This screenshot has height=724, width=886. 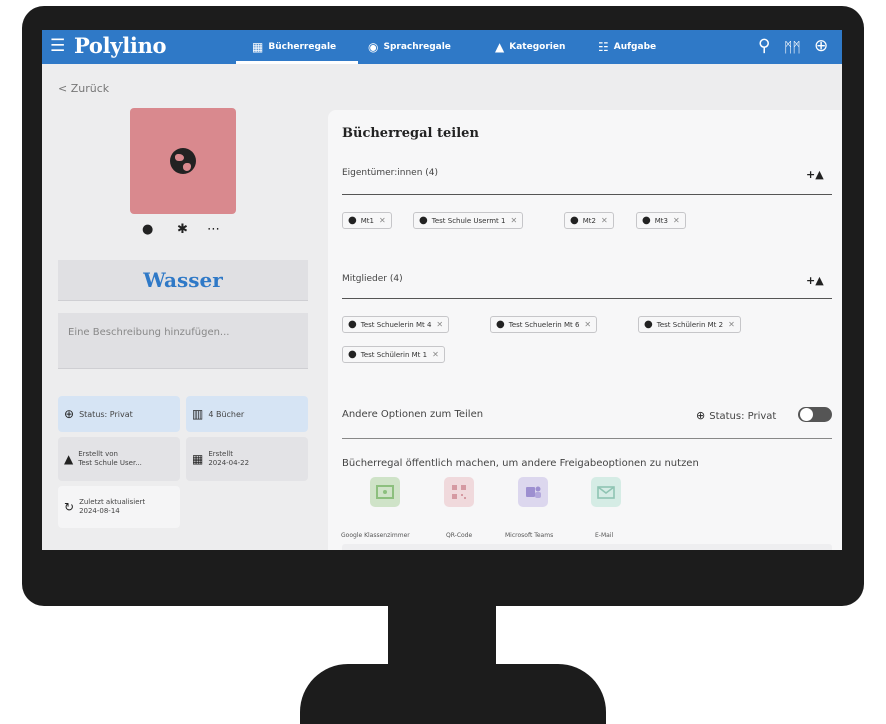 I want to click on monitor-base, so click(x=453, y=694).